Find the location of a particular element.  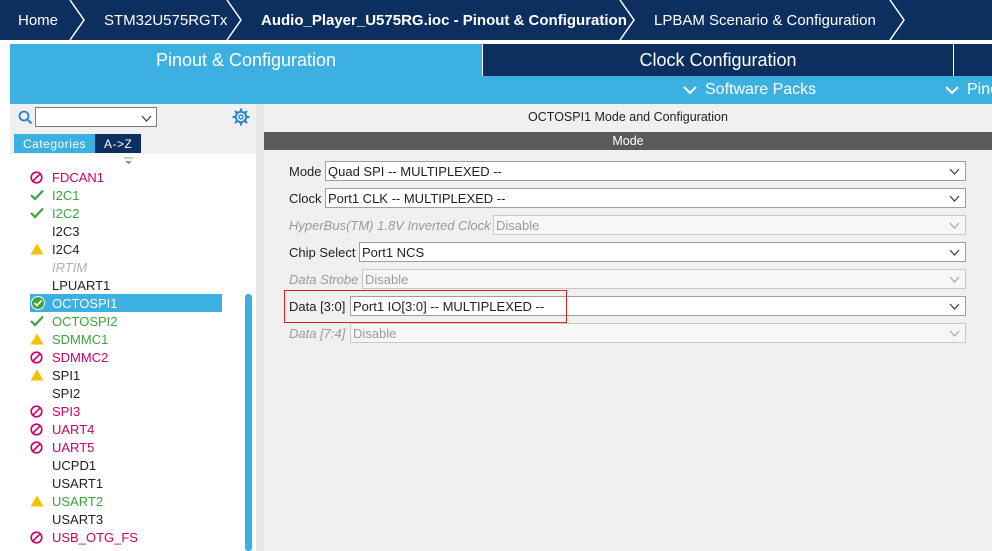

peripheral-label: UART4 is located at coordinates (73, 429).